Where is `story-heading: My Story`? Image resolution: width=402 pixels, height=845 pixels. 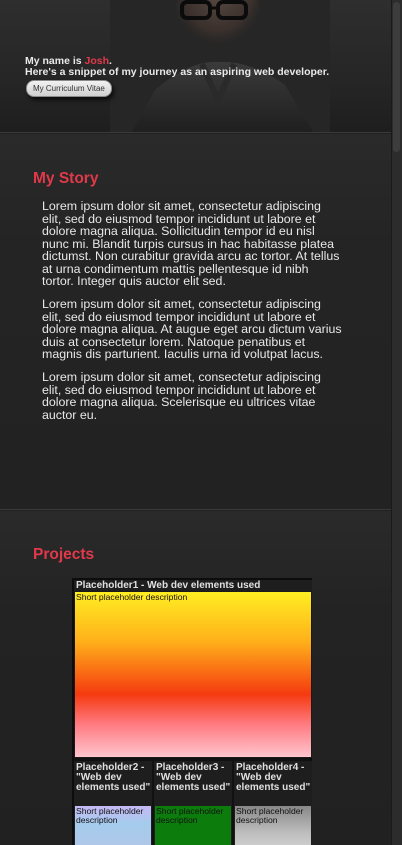 story-heading: My Story is located at coordinates (66, 178).